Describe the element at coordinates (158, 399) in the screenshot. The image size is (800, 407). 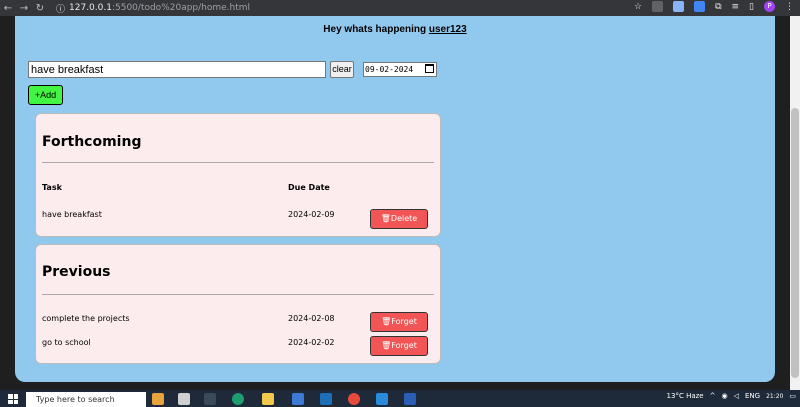
I see `news-widget-icon` at that location.